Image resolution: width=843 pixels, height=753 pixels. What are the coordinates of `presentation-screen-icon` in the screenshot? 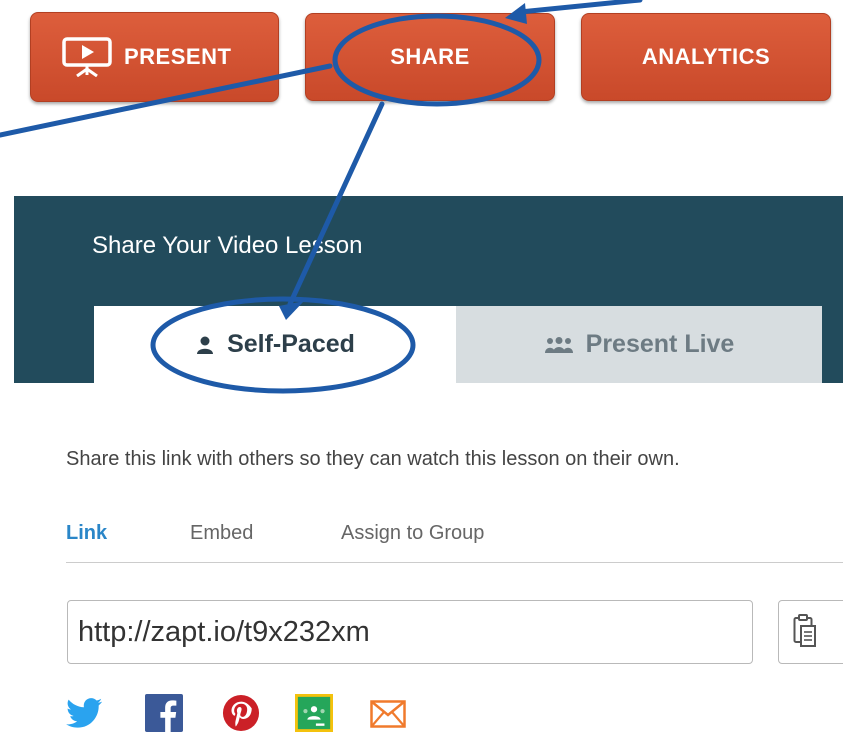 It's located at (87, 57).